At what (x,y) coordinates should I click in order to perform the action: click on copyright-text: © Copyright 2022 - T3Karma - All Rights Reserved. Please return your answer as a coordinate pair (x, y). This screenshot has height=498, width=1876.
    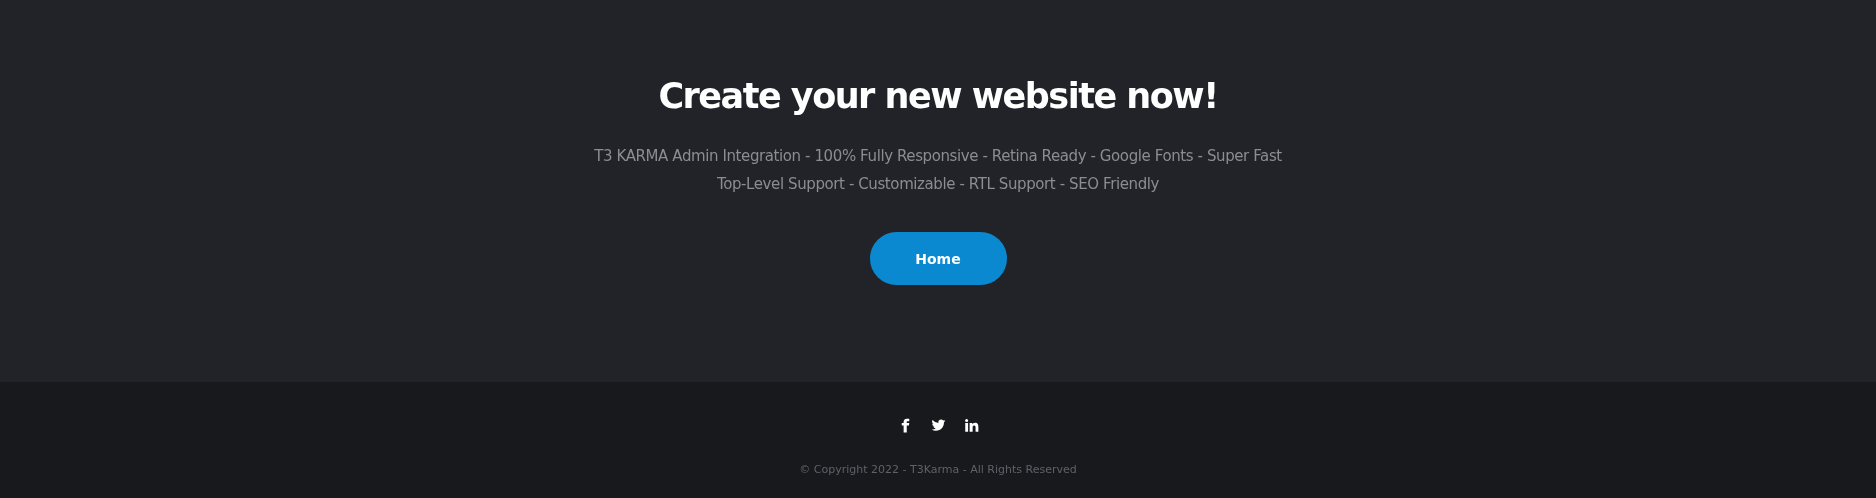
    Looking at the image, I should click on (938, 469).